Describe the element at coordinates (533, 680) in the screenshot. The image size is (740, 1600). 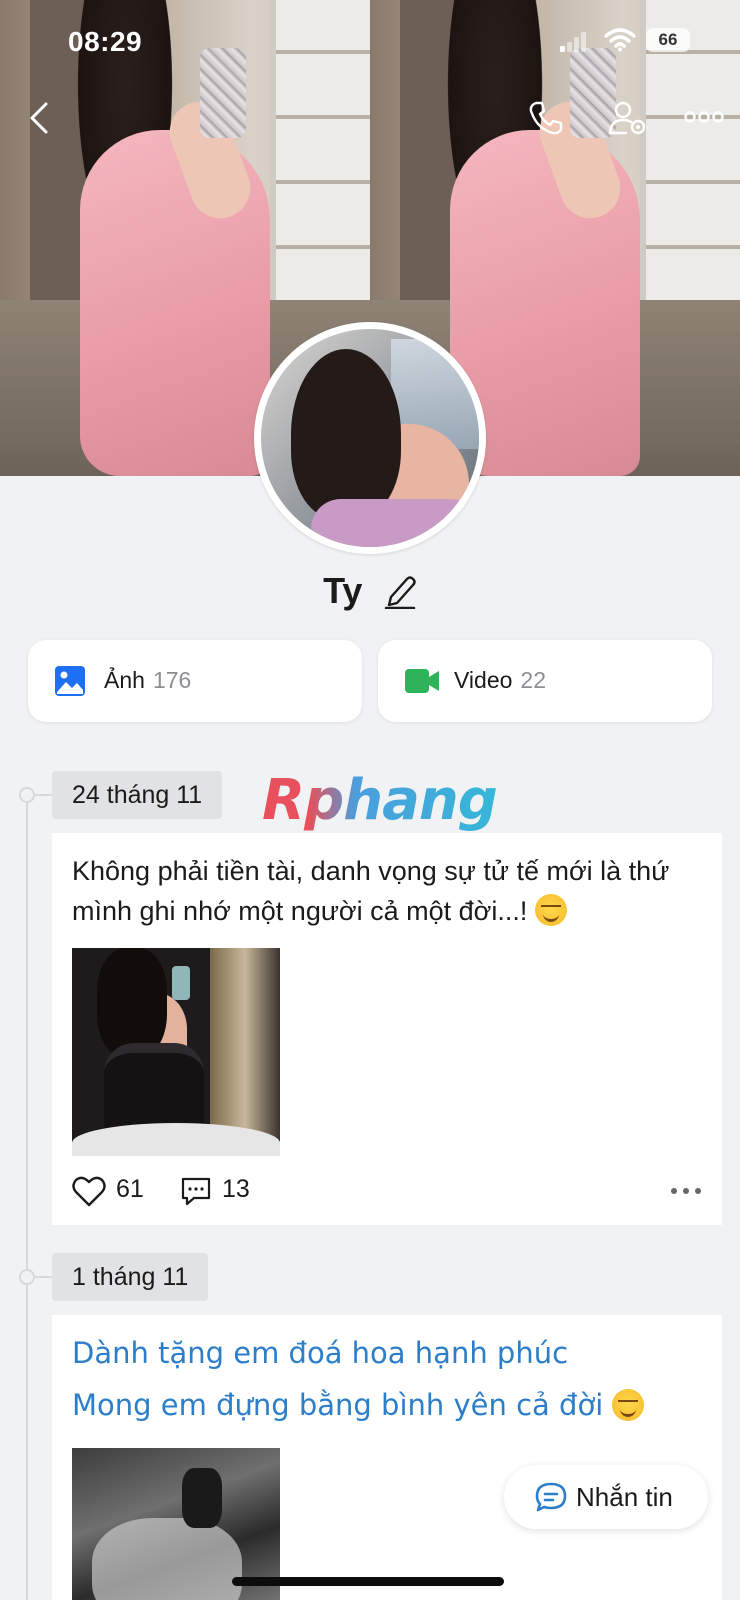
I see `videos-count: 22` at that location.